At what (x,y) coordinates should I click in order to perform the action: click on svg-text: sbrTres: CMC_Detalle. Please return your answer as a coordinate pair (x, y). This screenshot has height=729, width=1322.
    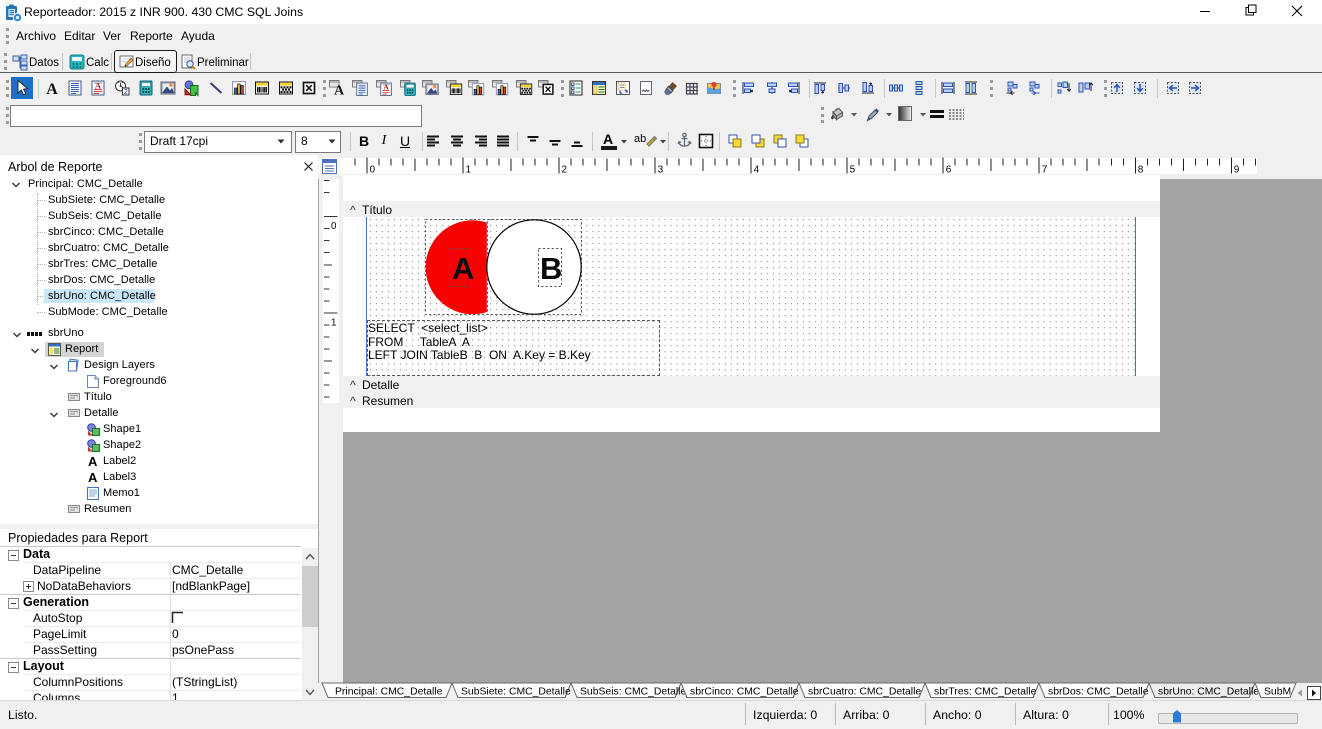
    Looking at the image, I should click on (985, 692).